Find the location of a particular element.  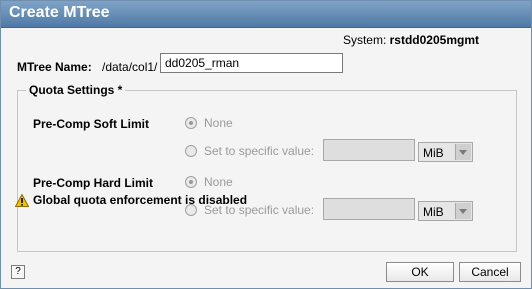

quota-warning-text: Global quota enforcement is disabled is located at coordinates (140, 200).